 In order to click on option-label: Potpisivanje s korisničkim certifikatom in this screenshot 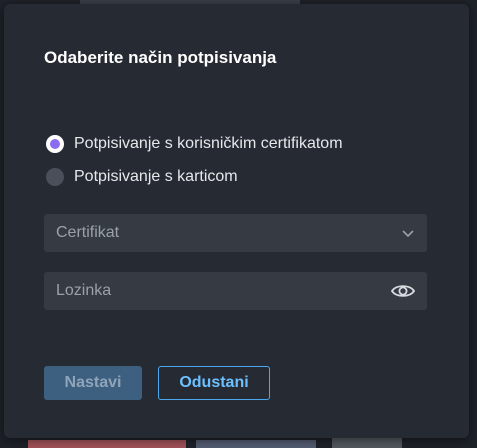, I will do `click(208, 143)`.